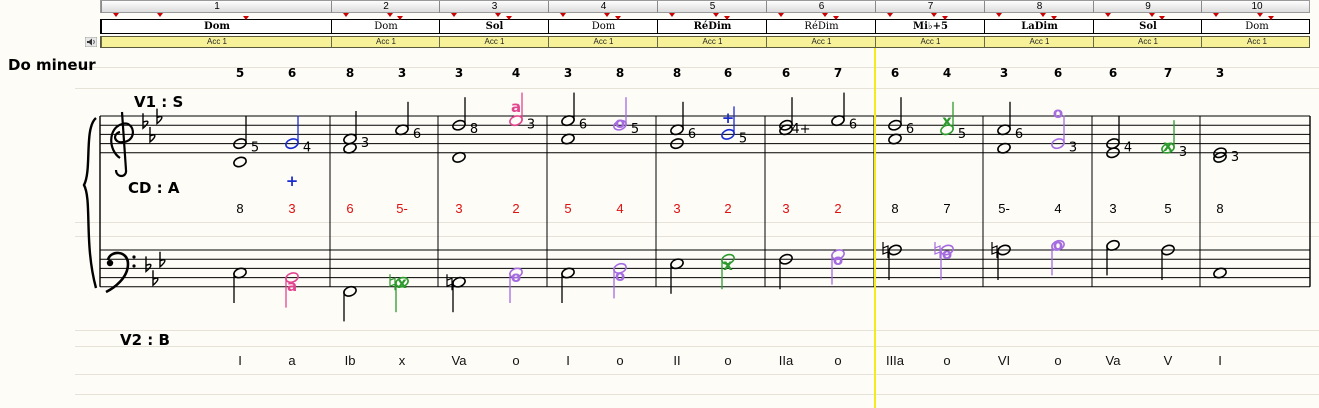 The height and width of the screenshot is (408, 1319). What do you see at coordinates (240, 162) in the screenshot?
I see `alto-note` at bounding box center [240, 162].